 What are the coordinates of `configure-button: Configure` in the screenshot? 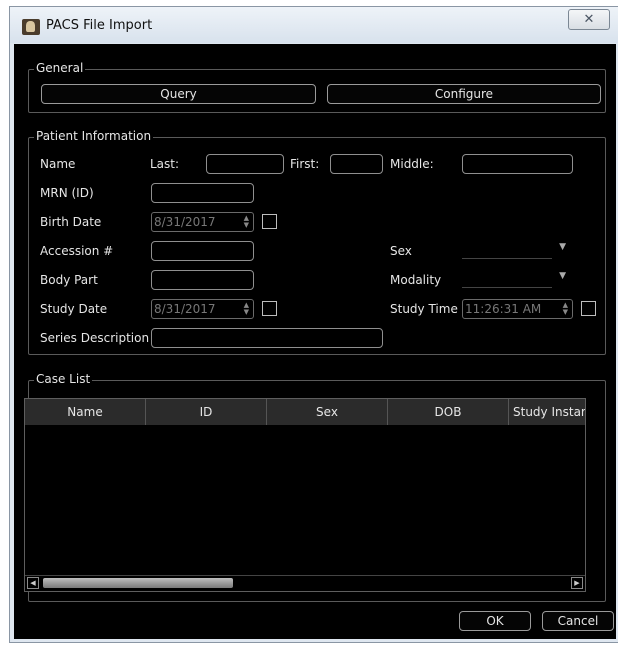 It's located at (464, 94).